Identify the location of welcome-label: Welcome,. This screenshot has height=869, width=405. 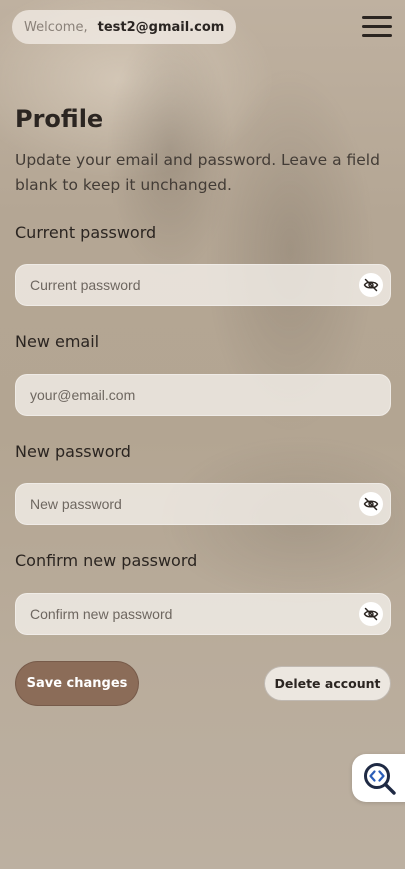
(56, 27).